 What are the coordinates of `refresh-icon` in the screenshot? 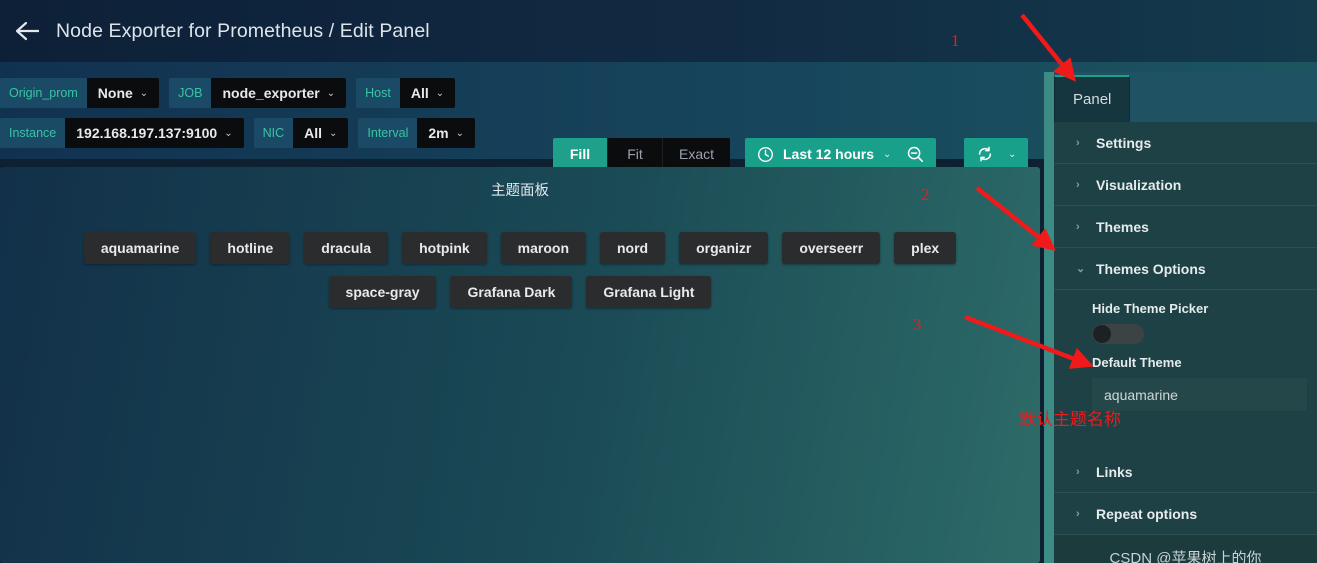 It's located at (985, 154).